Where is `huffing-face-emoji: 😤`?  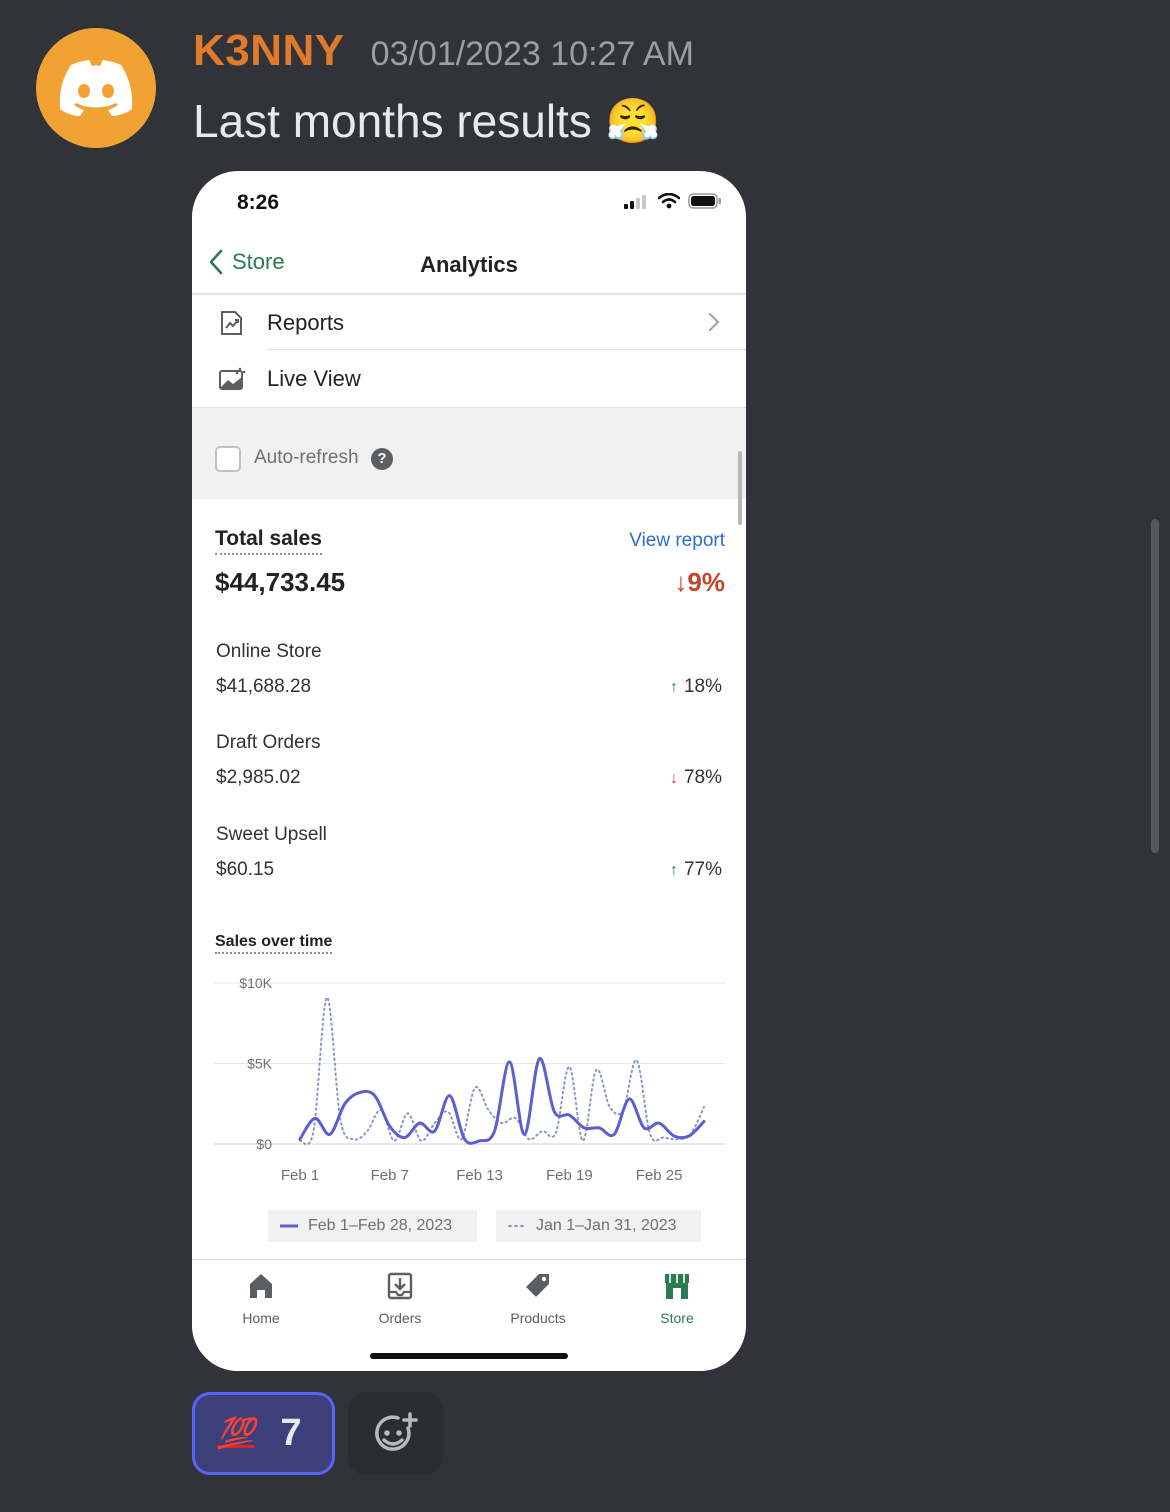
huffing-face-emoji: 😤 is located at coordinates (633, 121).